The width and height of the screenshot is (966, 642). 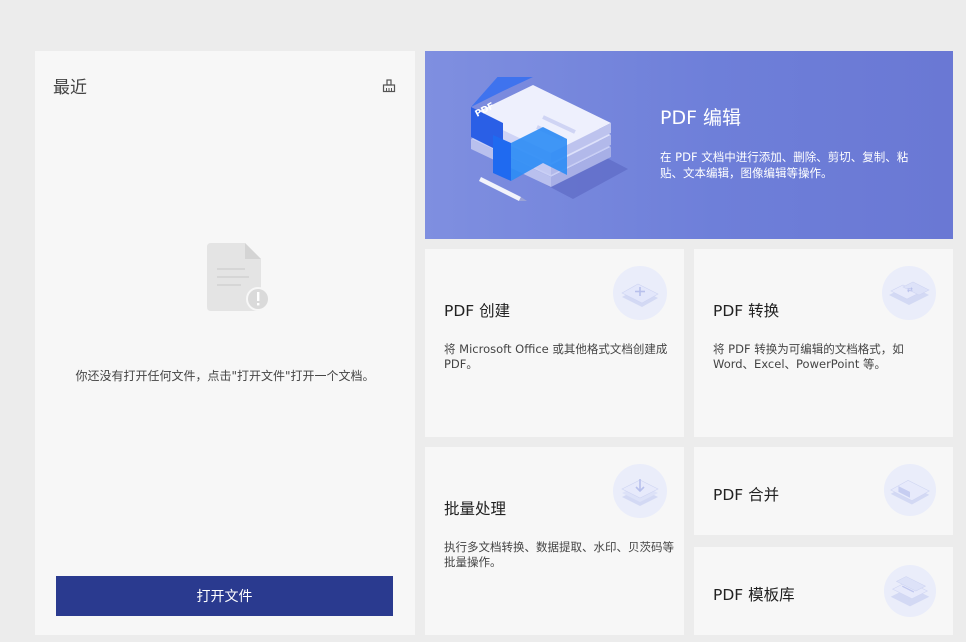 What do you see at coordinates (559, 554) in the screenshot?
I see `batch-process-description: 执行多文档转换、数据提取、水印、贝茨码等批量操作。` at bounding box center [559, 554].